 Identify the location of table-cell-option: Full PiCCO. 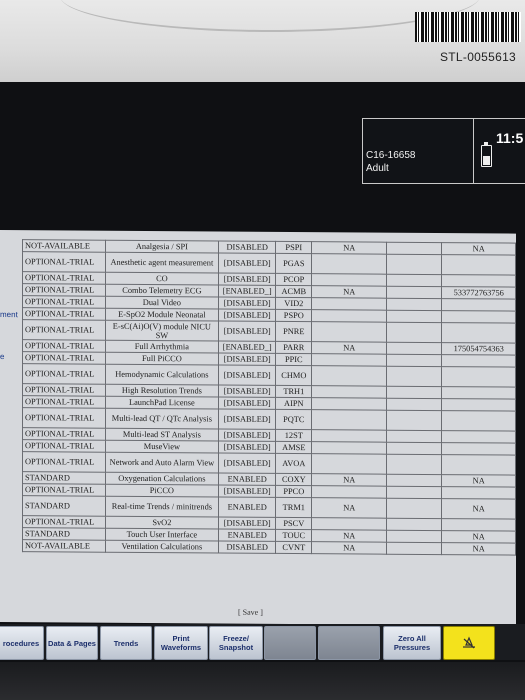
(162, 359).